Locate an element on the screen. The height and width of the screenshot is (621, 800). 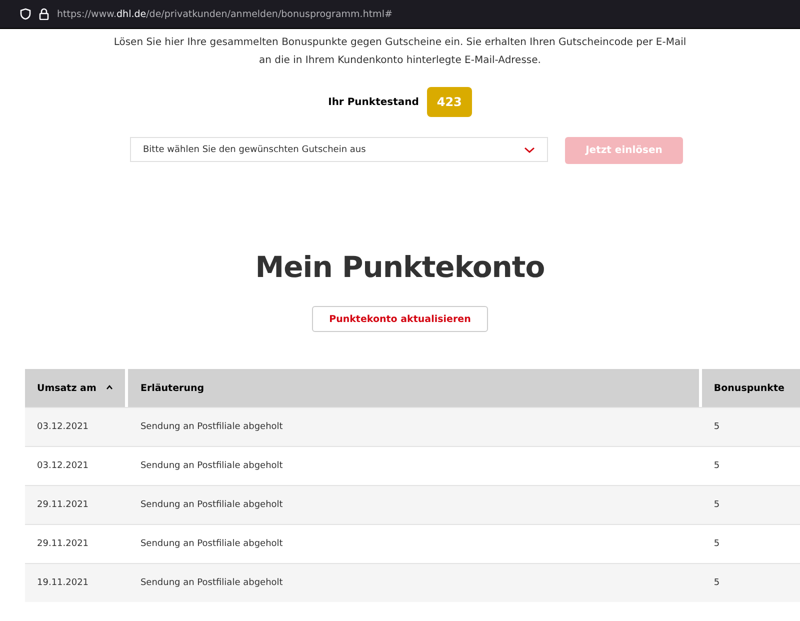
url-text: https://www.dhl.de/de/privatkunden/anmelden/bonusprogramm.html# is located at coordinates (224, 14).